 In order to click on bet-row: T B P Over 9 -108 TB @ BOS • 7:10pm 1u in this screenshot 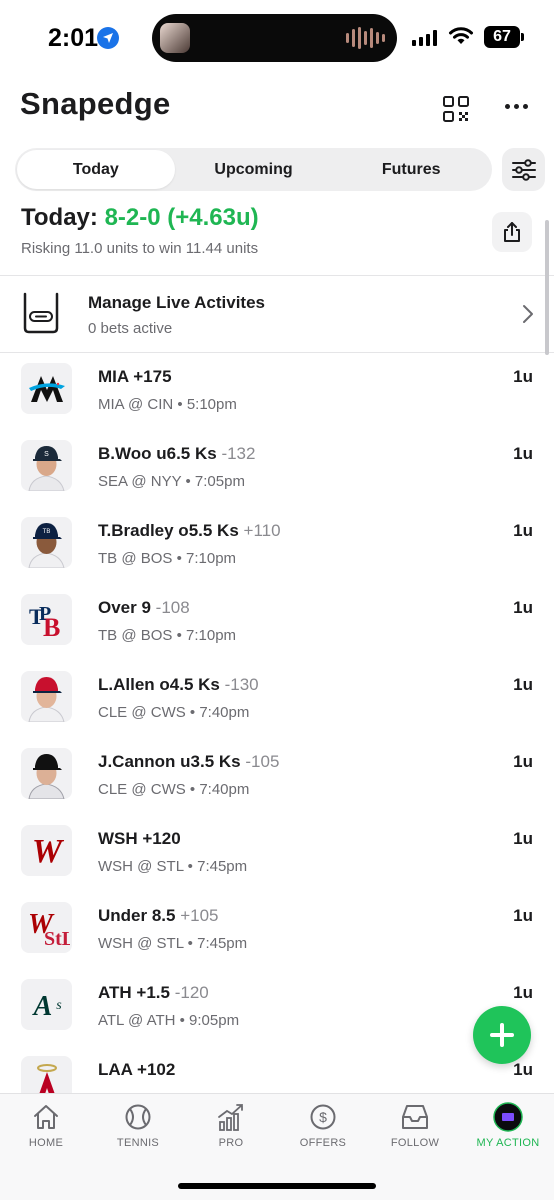, I will do `click(277, 623)`.